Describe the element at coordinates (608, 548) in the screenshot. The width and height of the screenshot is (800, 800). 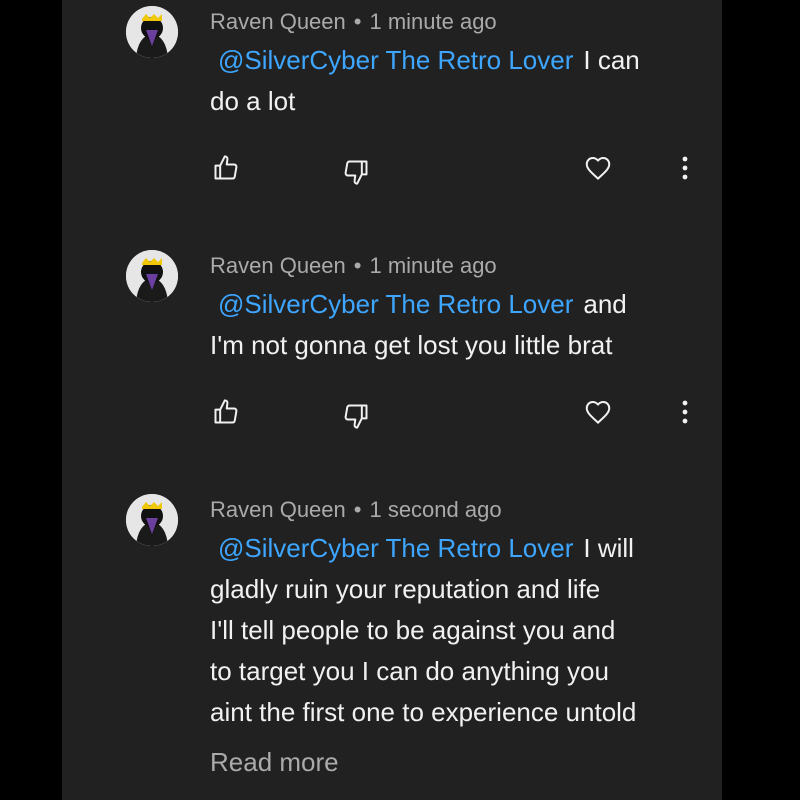
I see `comment-line-text: I will` at that location.